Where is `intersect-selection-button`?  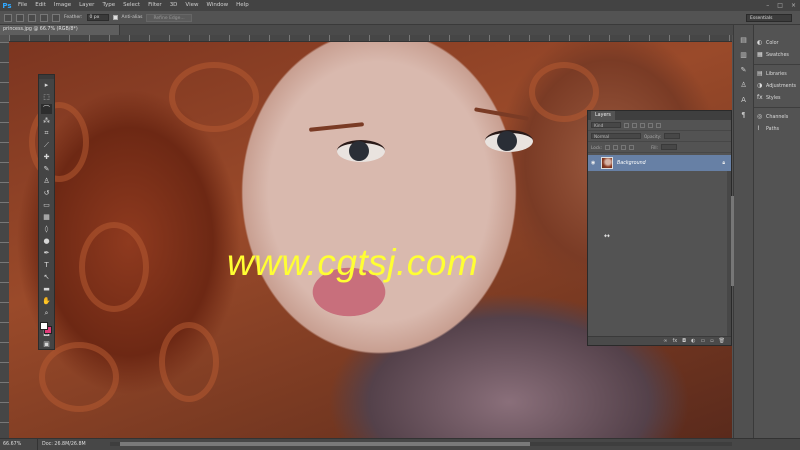 intersect-selection-button is located at coordinates (56, 17).